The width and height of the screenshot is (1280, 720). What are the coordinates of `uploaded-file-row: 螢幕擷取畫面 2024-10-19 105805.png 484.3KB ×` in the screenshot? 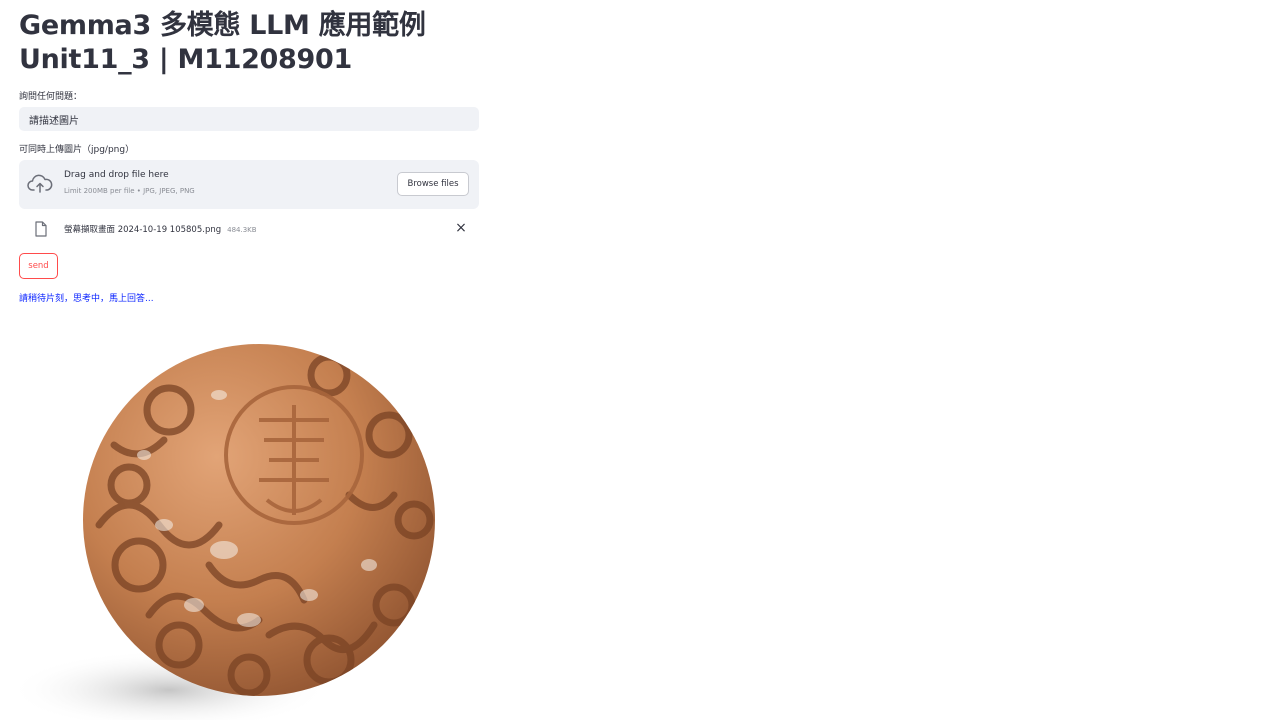 It's located at (249, 229).